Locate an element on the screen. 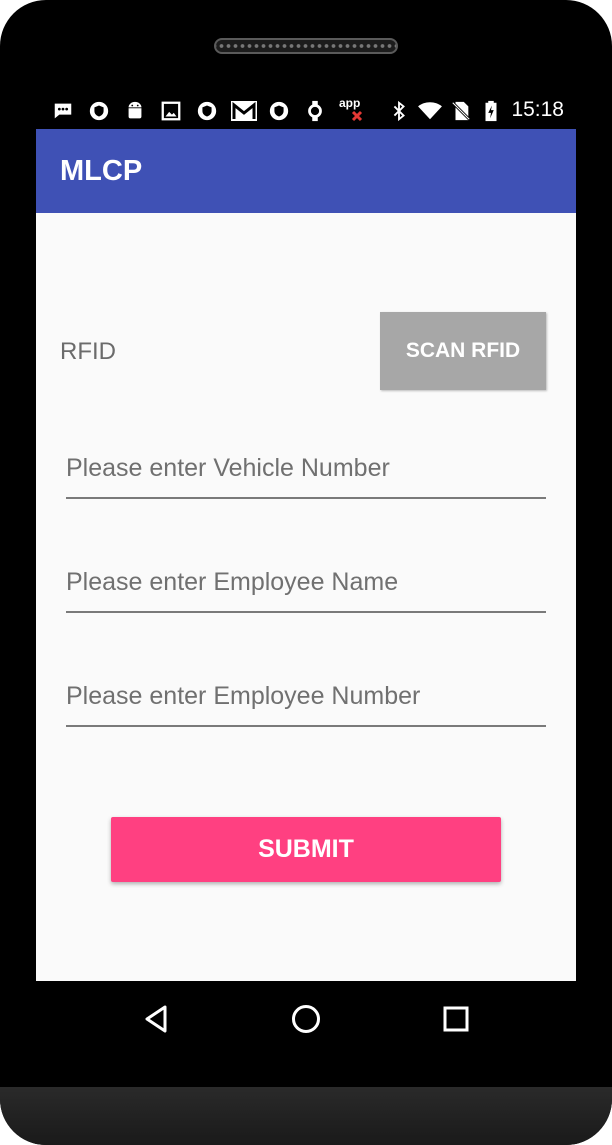 This screenshot has width=612, height=1145. no-sim-icon is located at coordinates (461, 111).